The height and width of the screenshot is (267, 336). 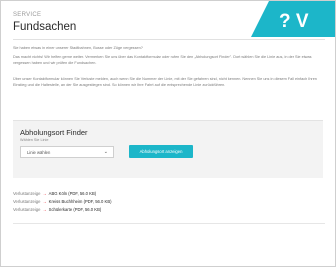 I want to click on title-divider, so click(x=169, y=39).